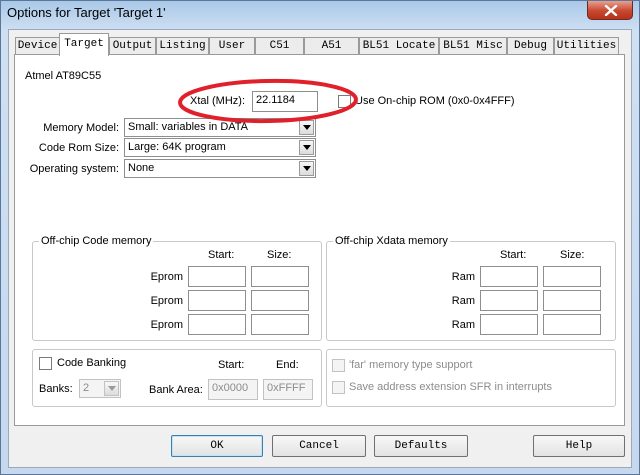 The image size is (640, 475). Describe the element at coordinates (86, 388) in the screenshot. I see `banks-value: 2` at that location.